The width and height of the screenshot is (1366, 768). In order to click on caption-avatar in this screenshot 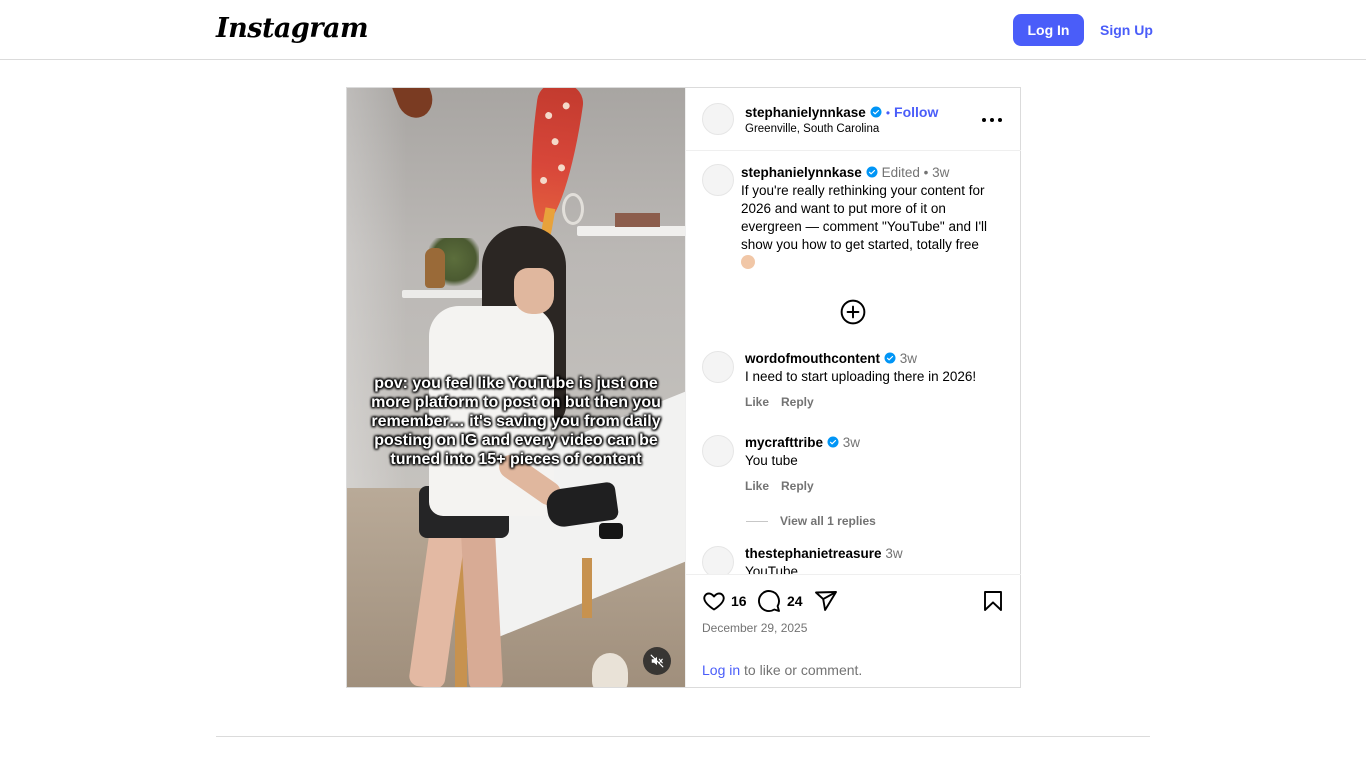, I will do `click(718, 180)`.